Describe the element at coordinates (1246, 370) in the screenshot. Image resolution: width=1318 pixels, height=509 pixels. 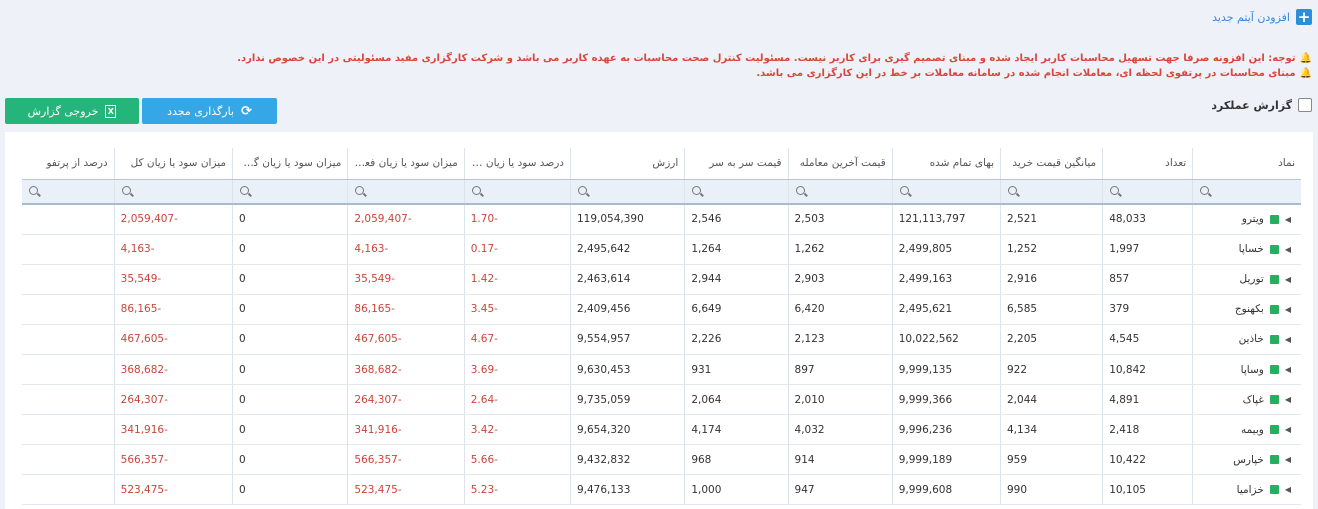
I see `symbol-cell: ◀ وساپا` at that location.